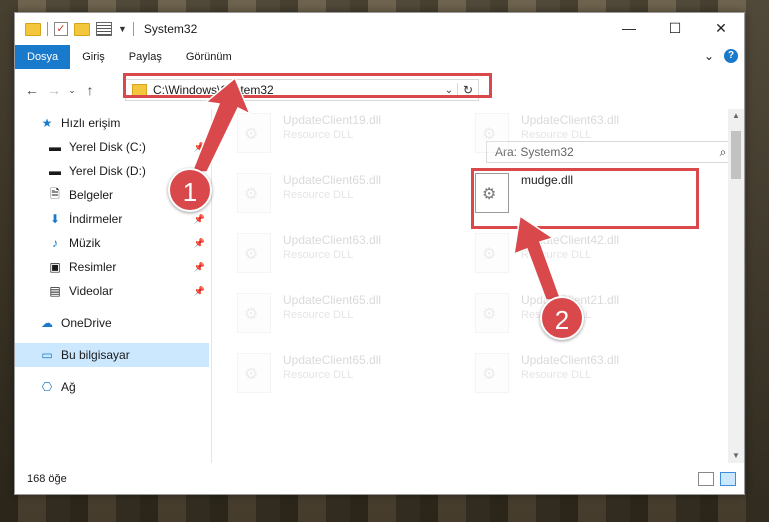  Describe the element at coordinates (190, 190) in the screenshot. I see `step-badge-1: 1` at that location.